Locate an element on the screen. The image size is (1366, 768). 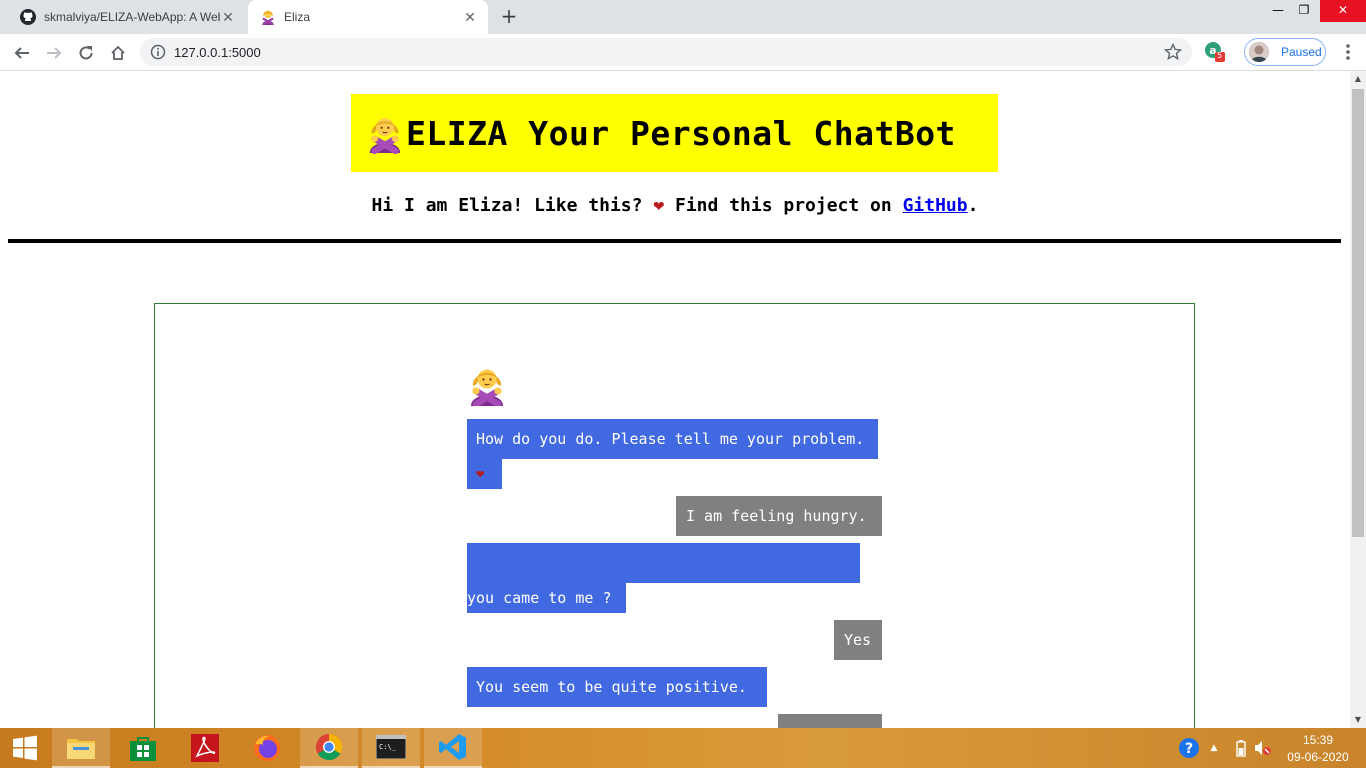
volume-muted-icon is located at coordinates (1263, 748).